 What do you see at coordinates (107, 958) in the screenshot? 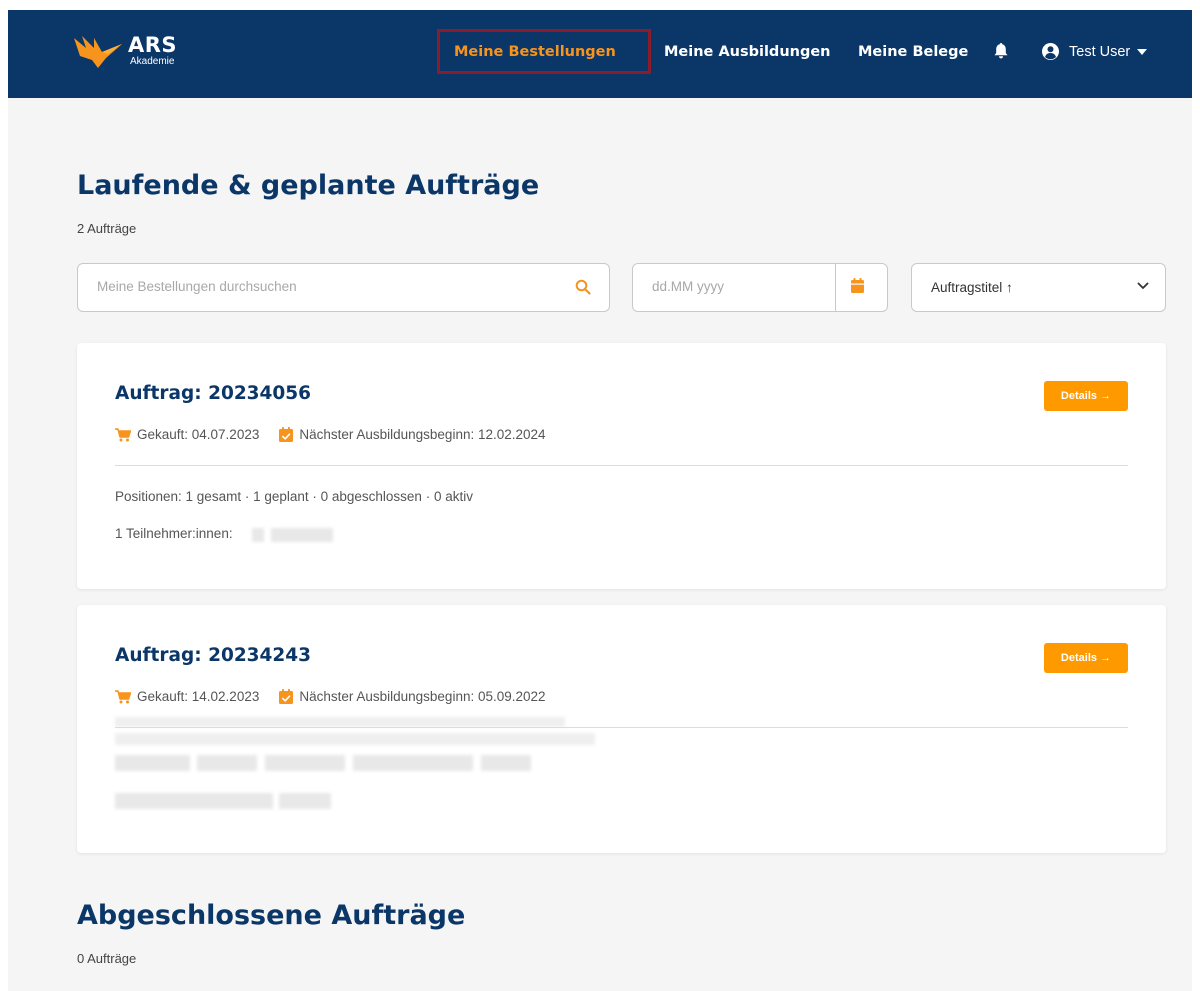
I see `completed-order-count: 0 Aufträge` at bounding box center [107, 958].